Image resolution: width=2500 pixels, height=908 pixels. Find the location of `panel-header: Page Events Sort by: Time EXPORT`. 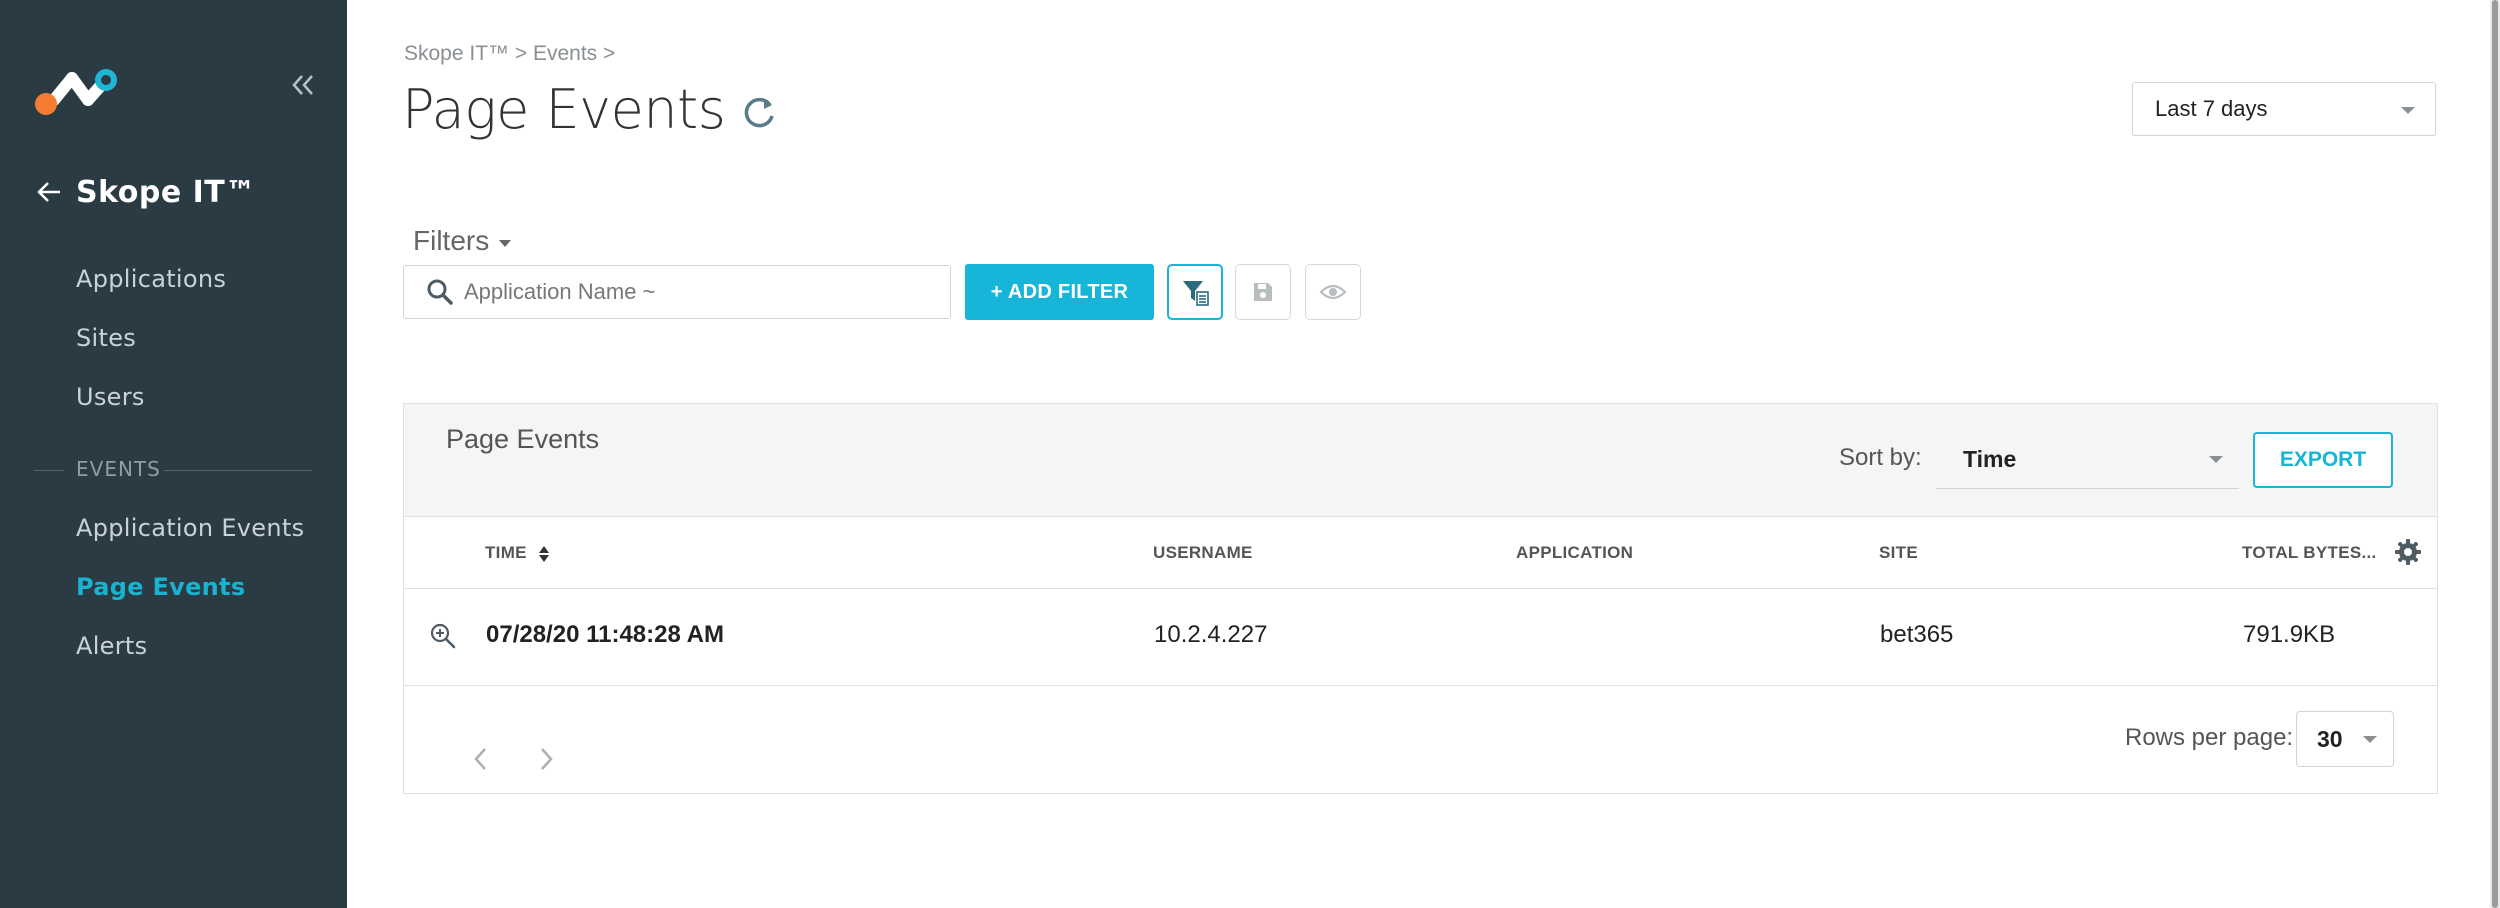

panel-header: Page Events Sort by: Time EXPORT is located at coordinates (1420, 460).